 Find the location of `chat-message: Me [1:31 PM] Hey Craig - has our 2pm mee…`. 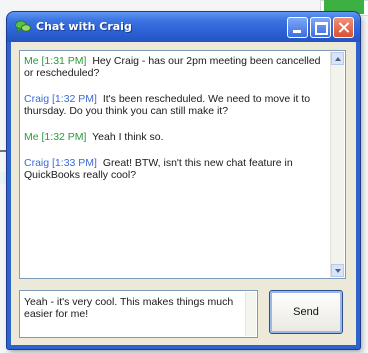

chat-message: Me [1:31 PM] Hey Craig - has our 2pm mee… is located at coordinates (176, 67).